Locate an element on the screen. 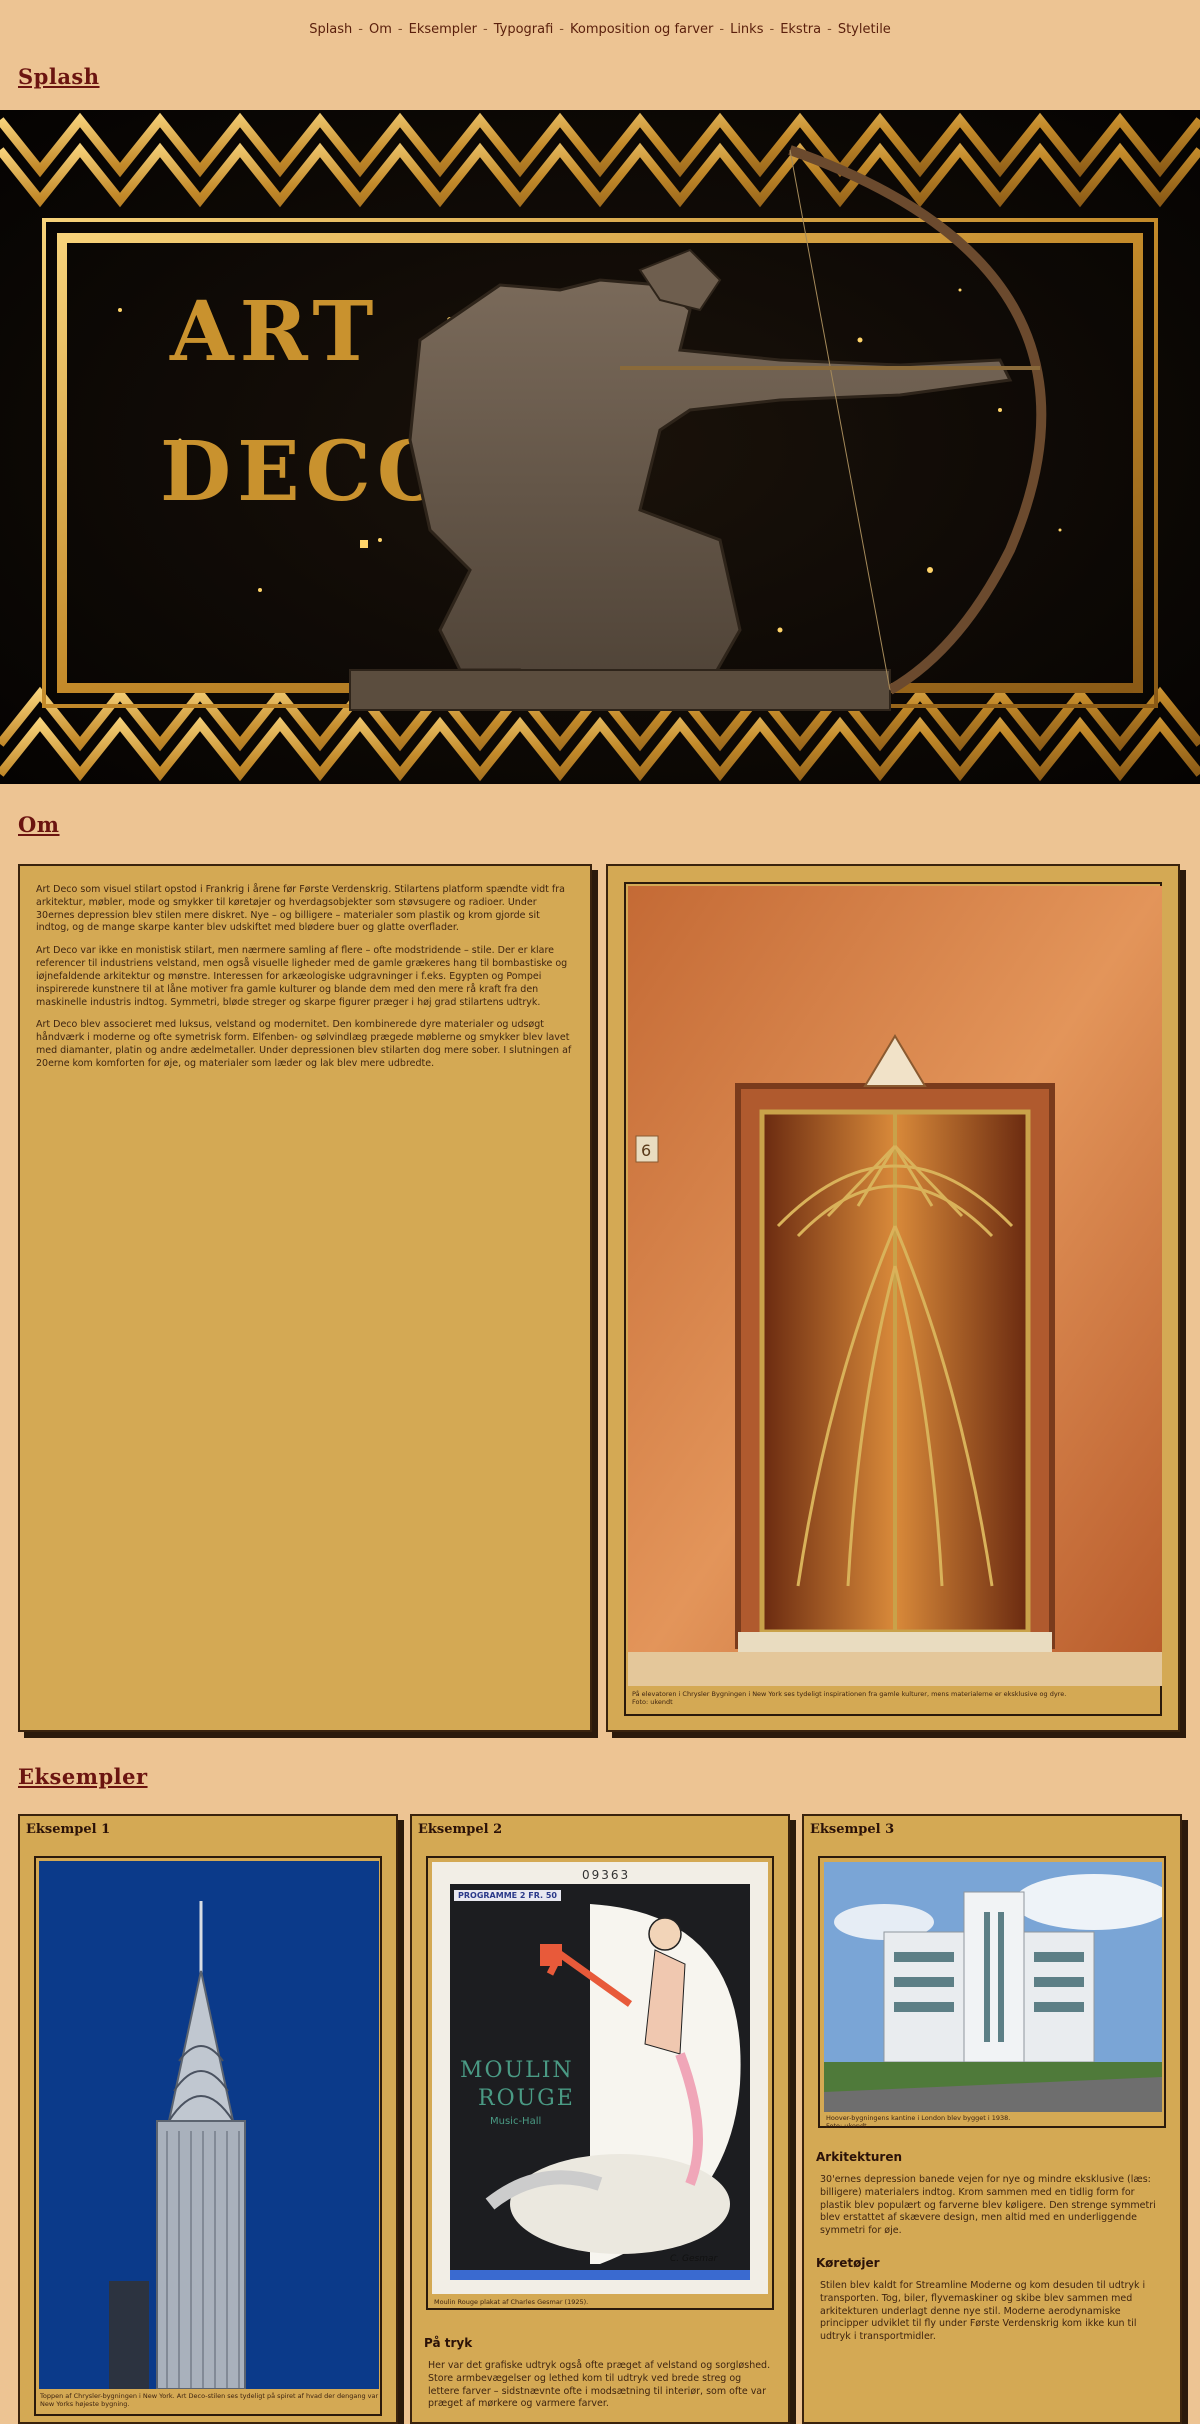  section-title-om: Om is located at coordinates (39, 824).